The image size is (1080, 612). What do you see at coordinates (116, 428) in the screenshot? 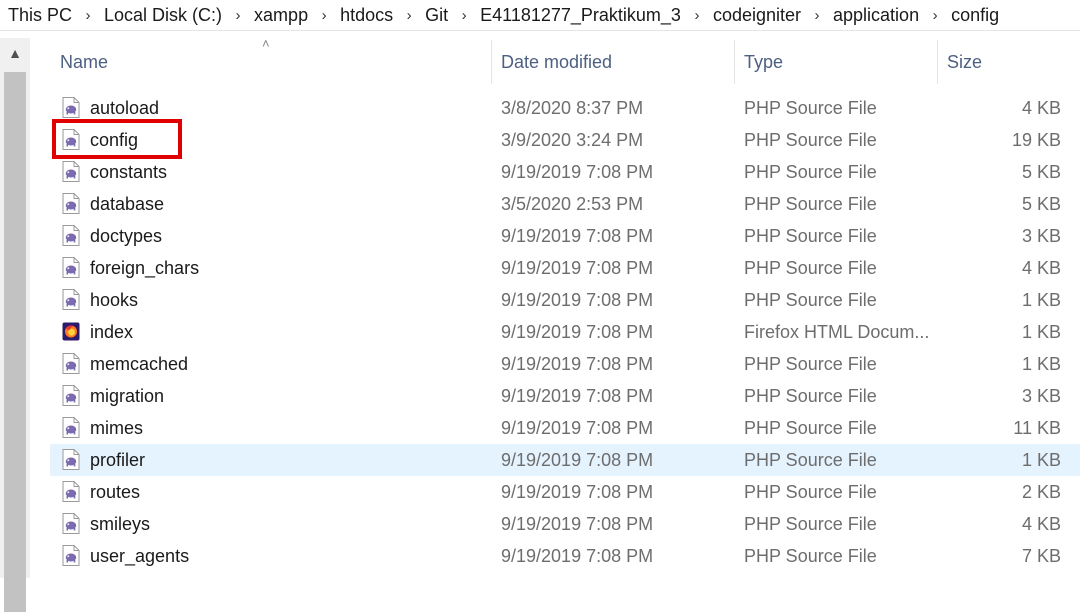
I see `file-name: mimes` at bounding box center [116, 428].